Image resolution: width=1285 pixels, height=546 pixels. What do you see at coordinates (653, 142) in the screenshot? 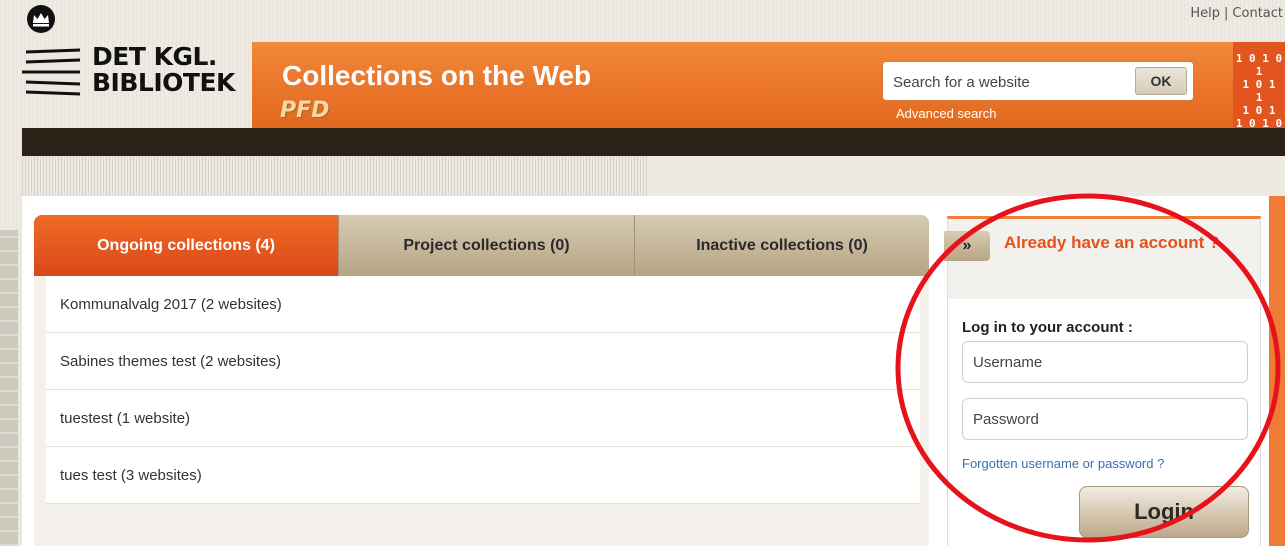
I see `navigation-bar` at bounding box center [653, 142].